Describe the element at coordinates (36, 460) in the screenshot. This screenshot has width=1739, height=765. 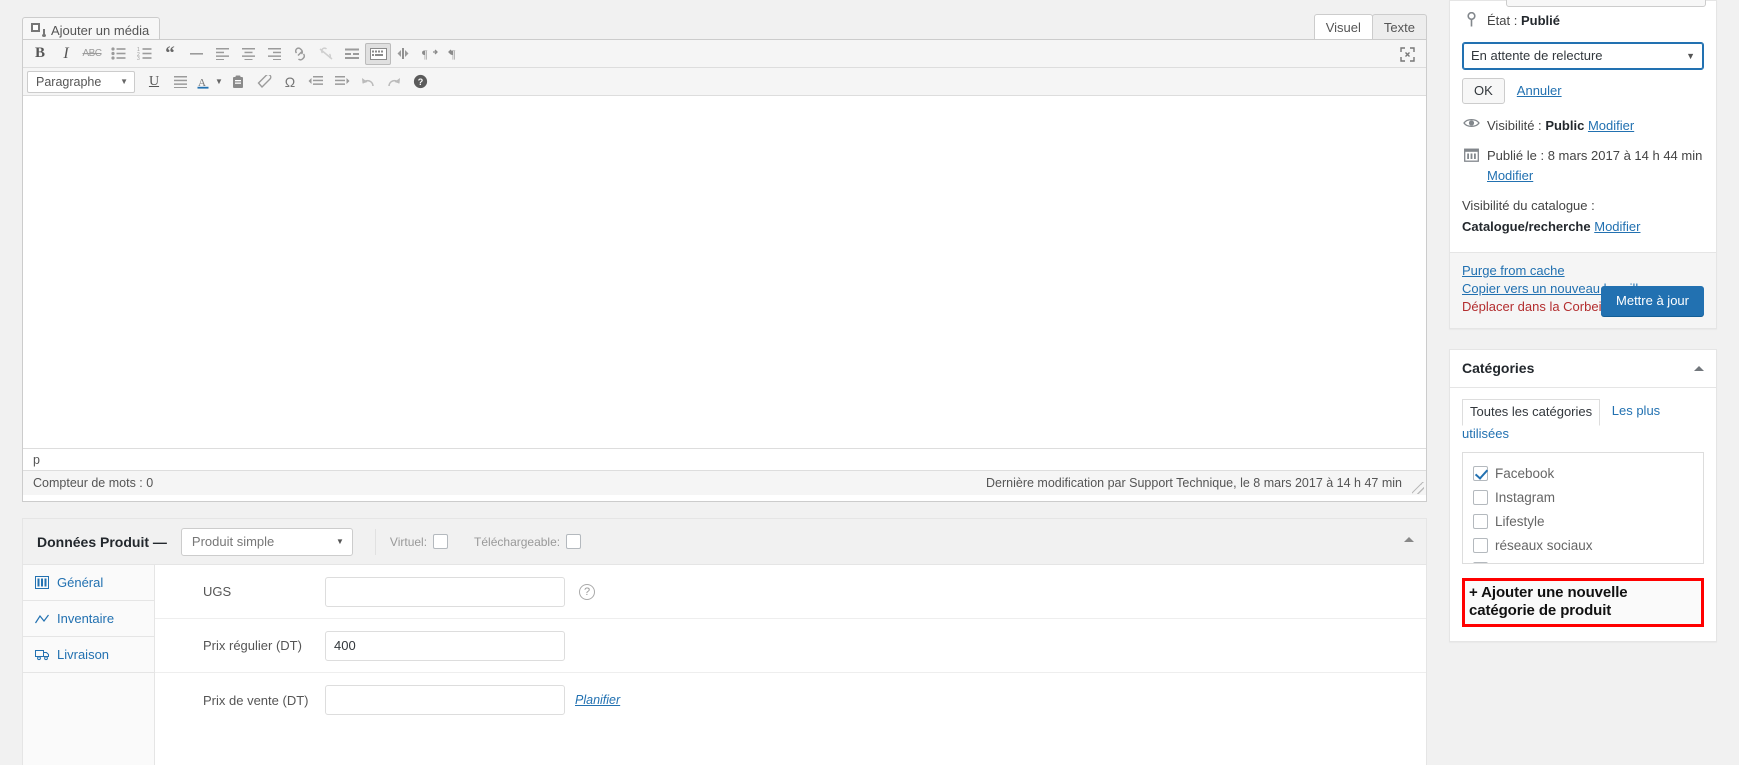
I see `element-path-value: p` at that location.